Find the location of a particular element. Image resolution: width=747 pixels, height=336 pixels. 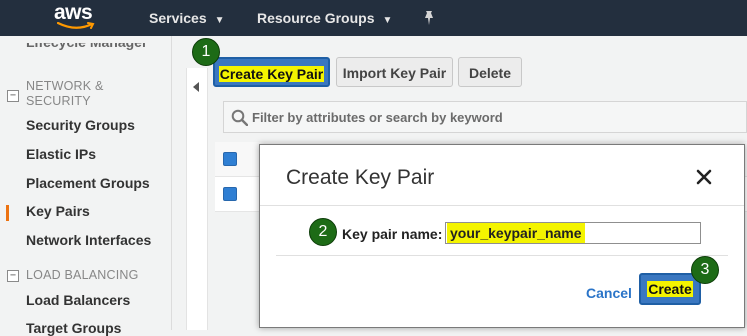

key-pair-name-label: Key pair name: is located at coordinates (392, 234).